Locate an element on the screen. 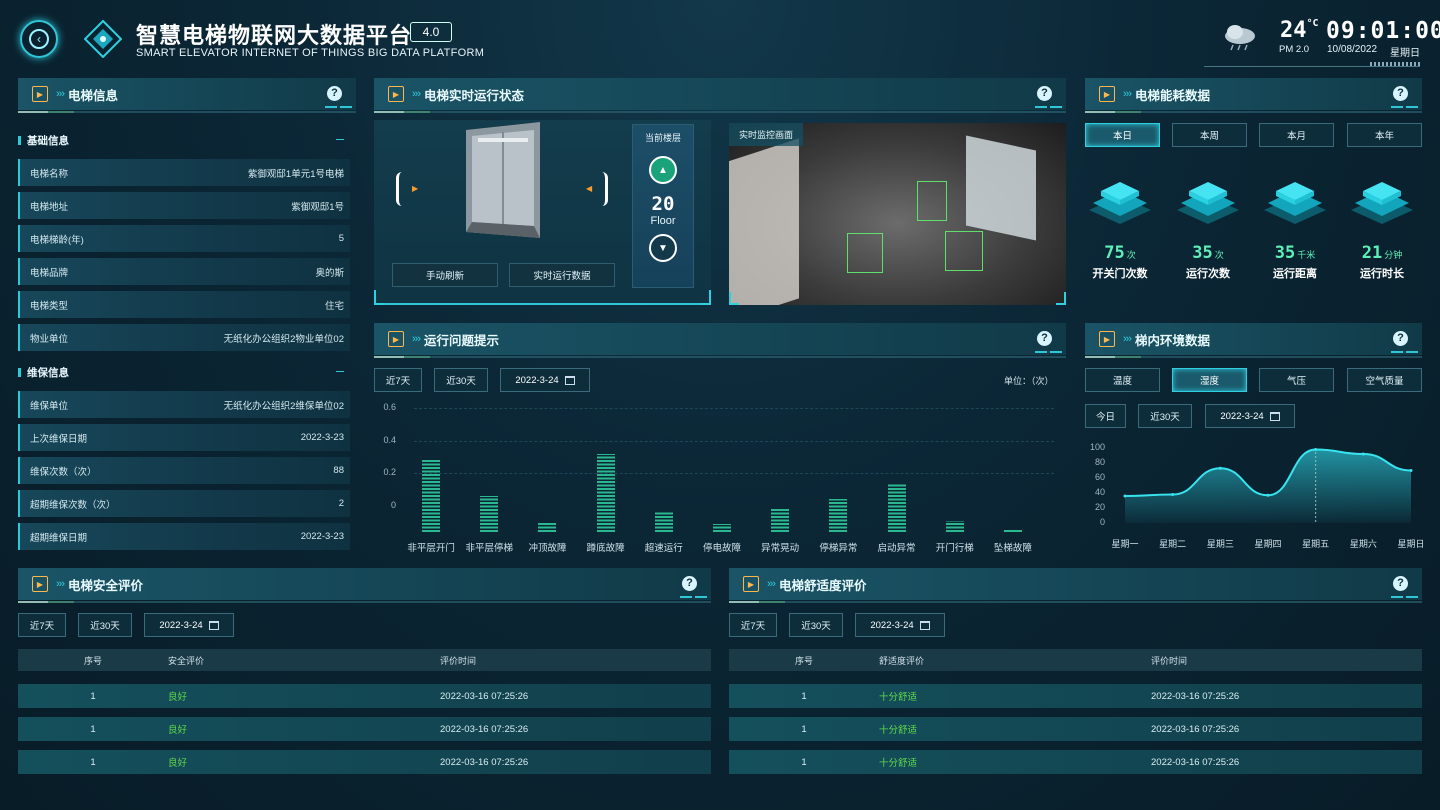 The height and width of the screenshot is (810, 1440). back-arrow-icon: ‹ is located at coordinates (39, 39).